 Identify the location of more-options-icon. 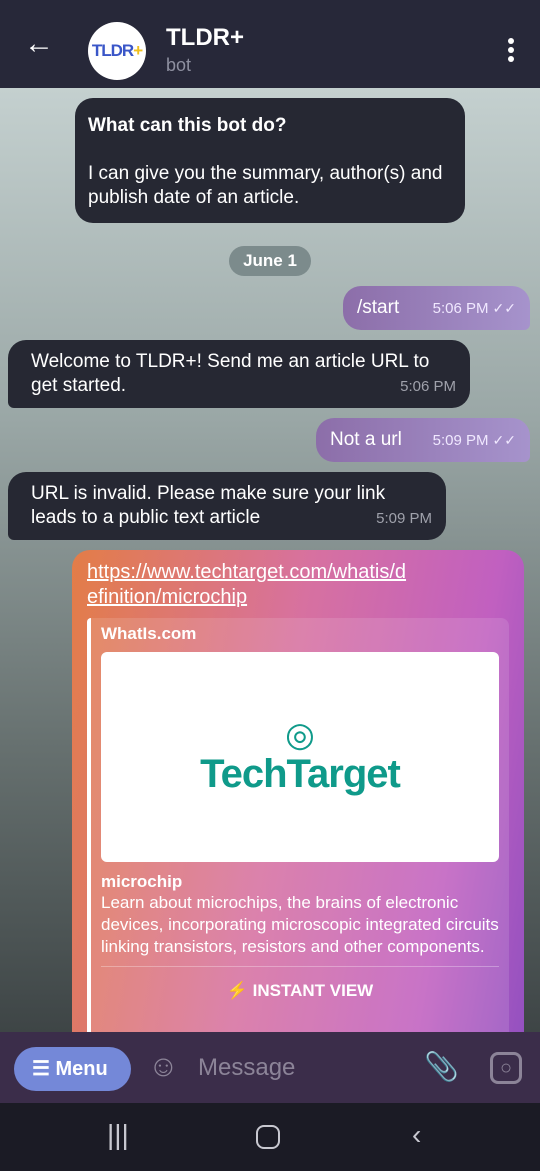
(511, 51).